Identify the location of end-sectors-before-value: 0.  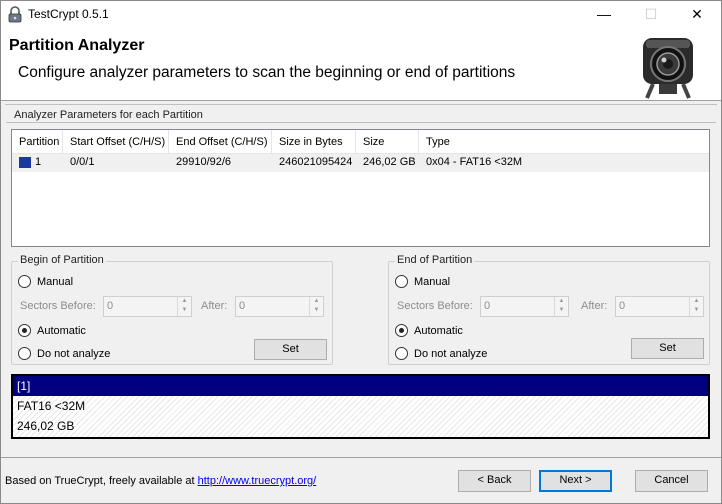
(487, 306).